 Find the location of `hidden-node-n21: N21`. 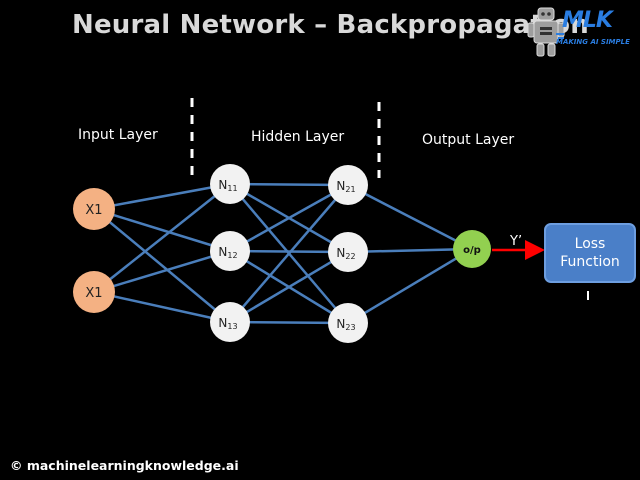

hidden-node-n21: N21 is located at coordinates (348, 185).